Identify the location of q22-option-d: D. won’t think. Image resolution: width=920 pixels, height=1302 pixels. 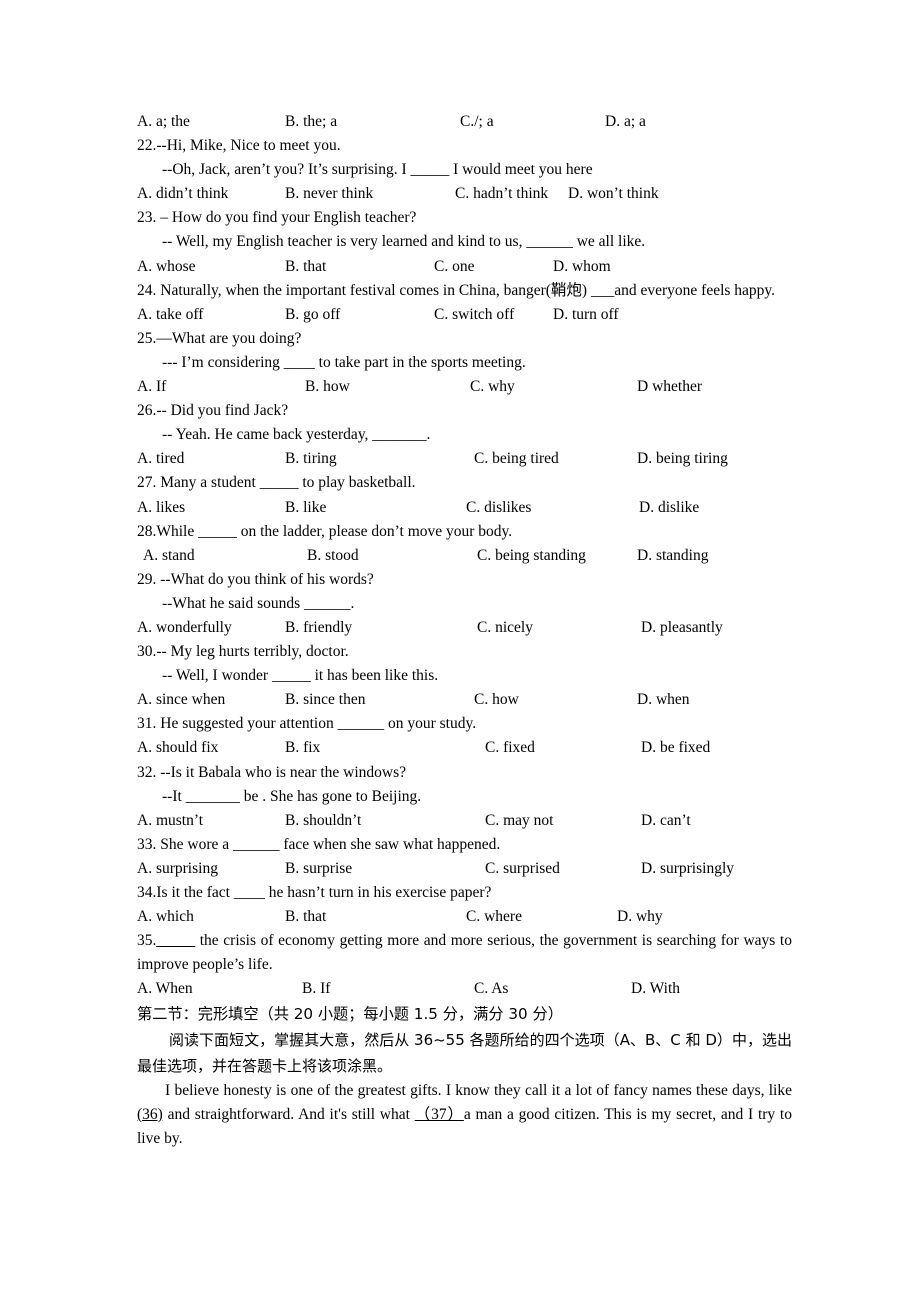
(613, 194).